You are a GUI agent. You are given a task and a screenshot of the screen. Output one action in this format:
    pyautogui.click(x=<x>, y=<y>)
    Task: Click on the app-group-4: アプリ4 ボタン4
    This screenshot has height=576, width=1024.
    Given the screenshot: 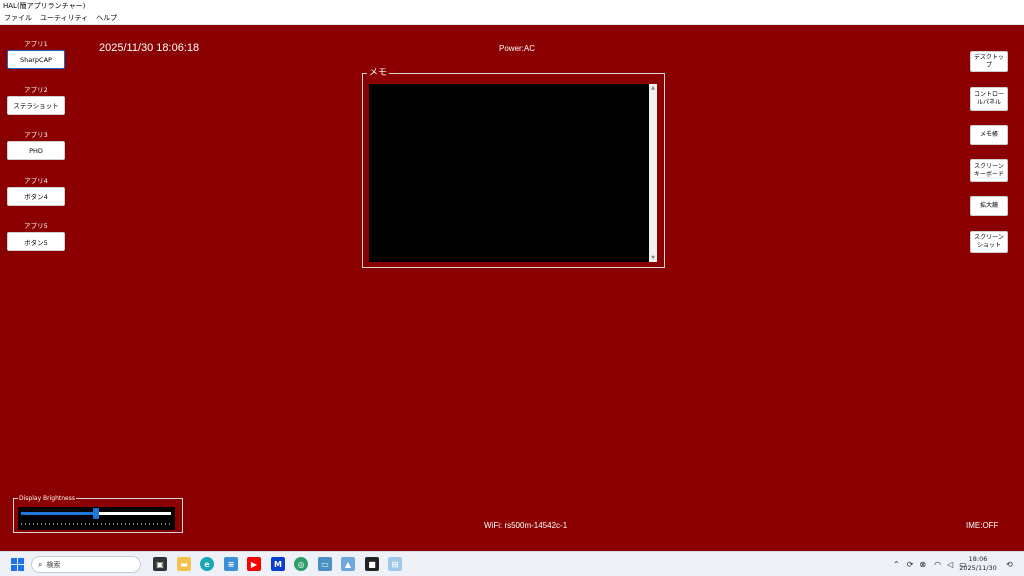 What is the action you would take?
    pyautogui.click(x=36, y=199)
    